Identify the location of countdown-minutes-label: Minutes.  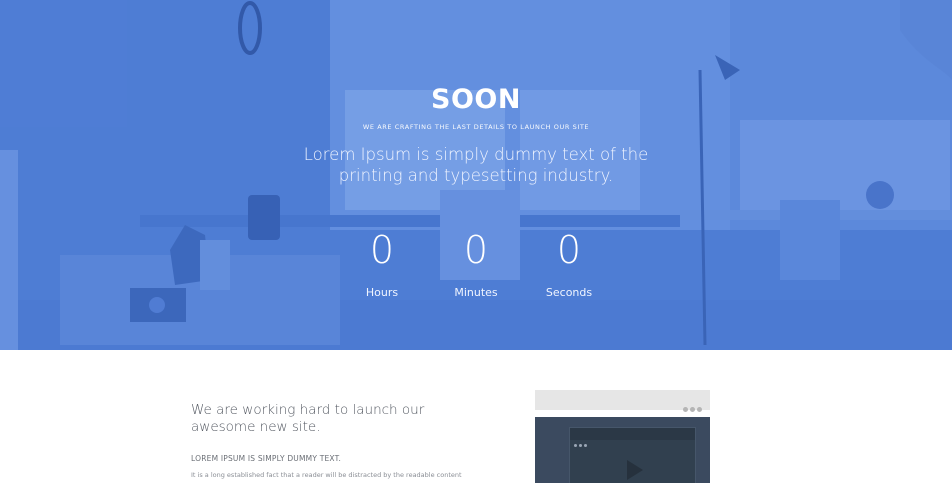
(476, 292).